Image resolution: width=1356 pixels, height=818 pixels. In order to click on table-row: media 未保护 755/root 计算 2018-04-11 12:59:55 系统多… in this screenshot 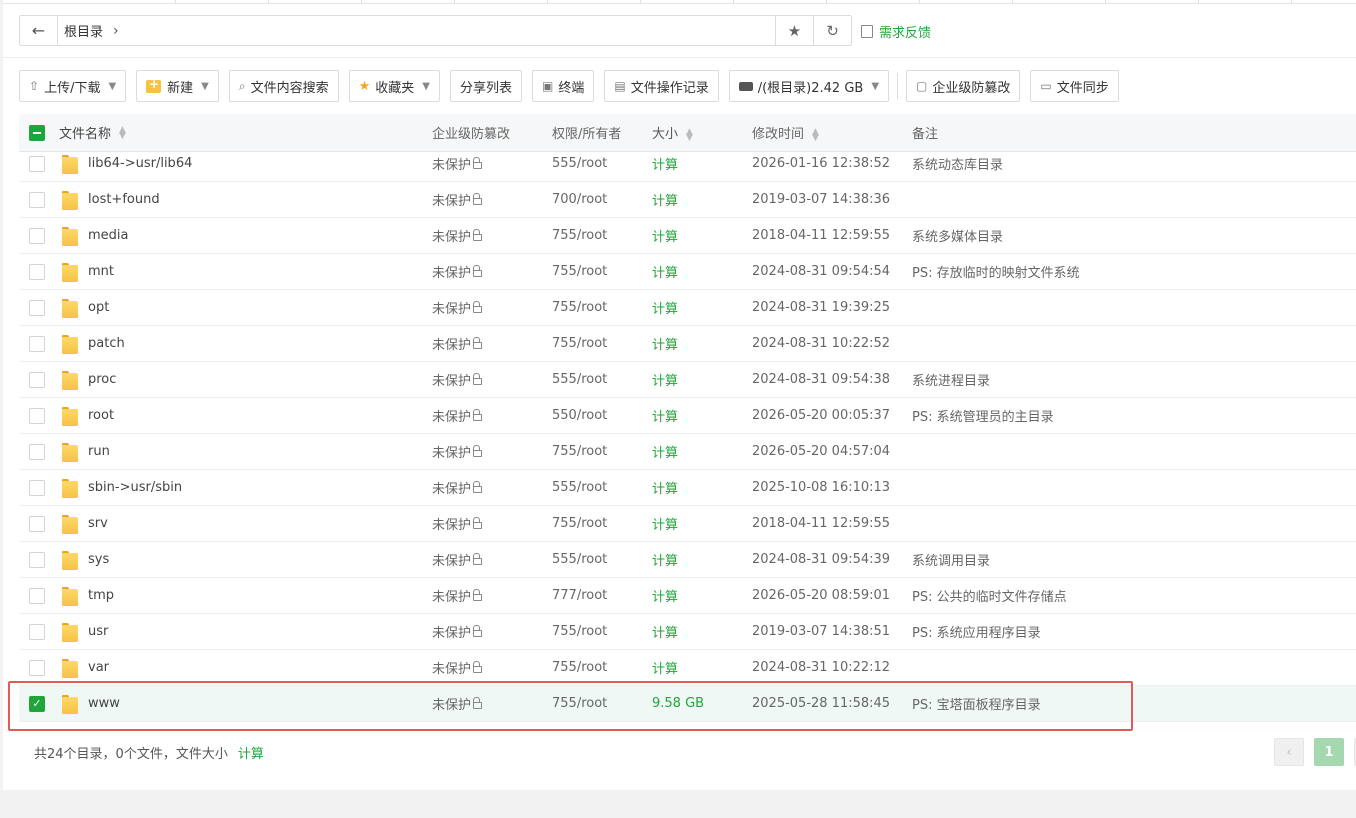, I will do `click(687, 236)`.